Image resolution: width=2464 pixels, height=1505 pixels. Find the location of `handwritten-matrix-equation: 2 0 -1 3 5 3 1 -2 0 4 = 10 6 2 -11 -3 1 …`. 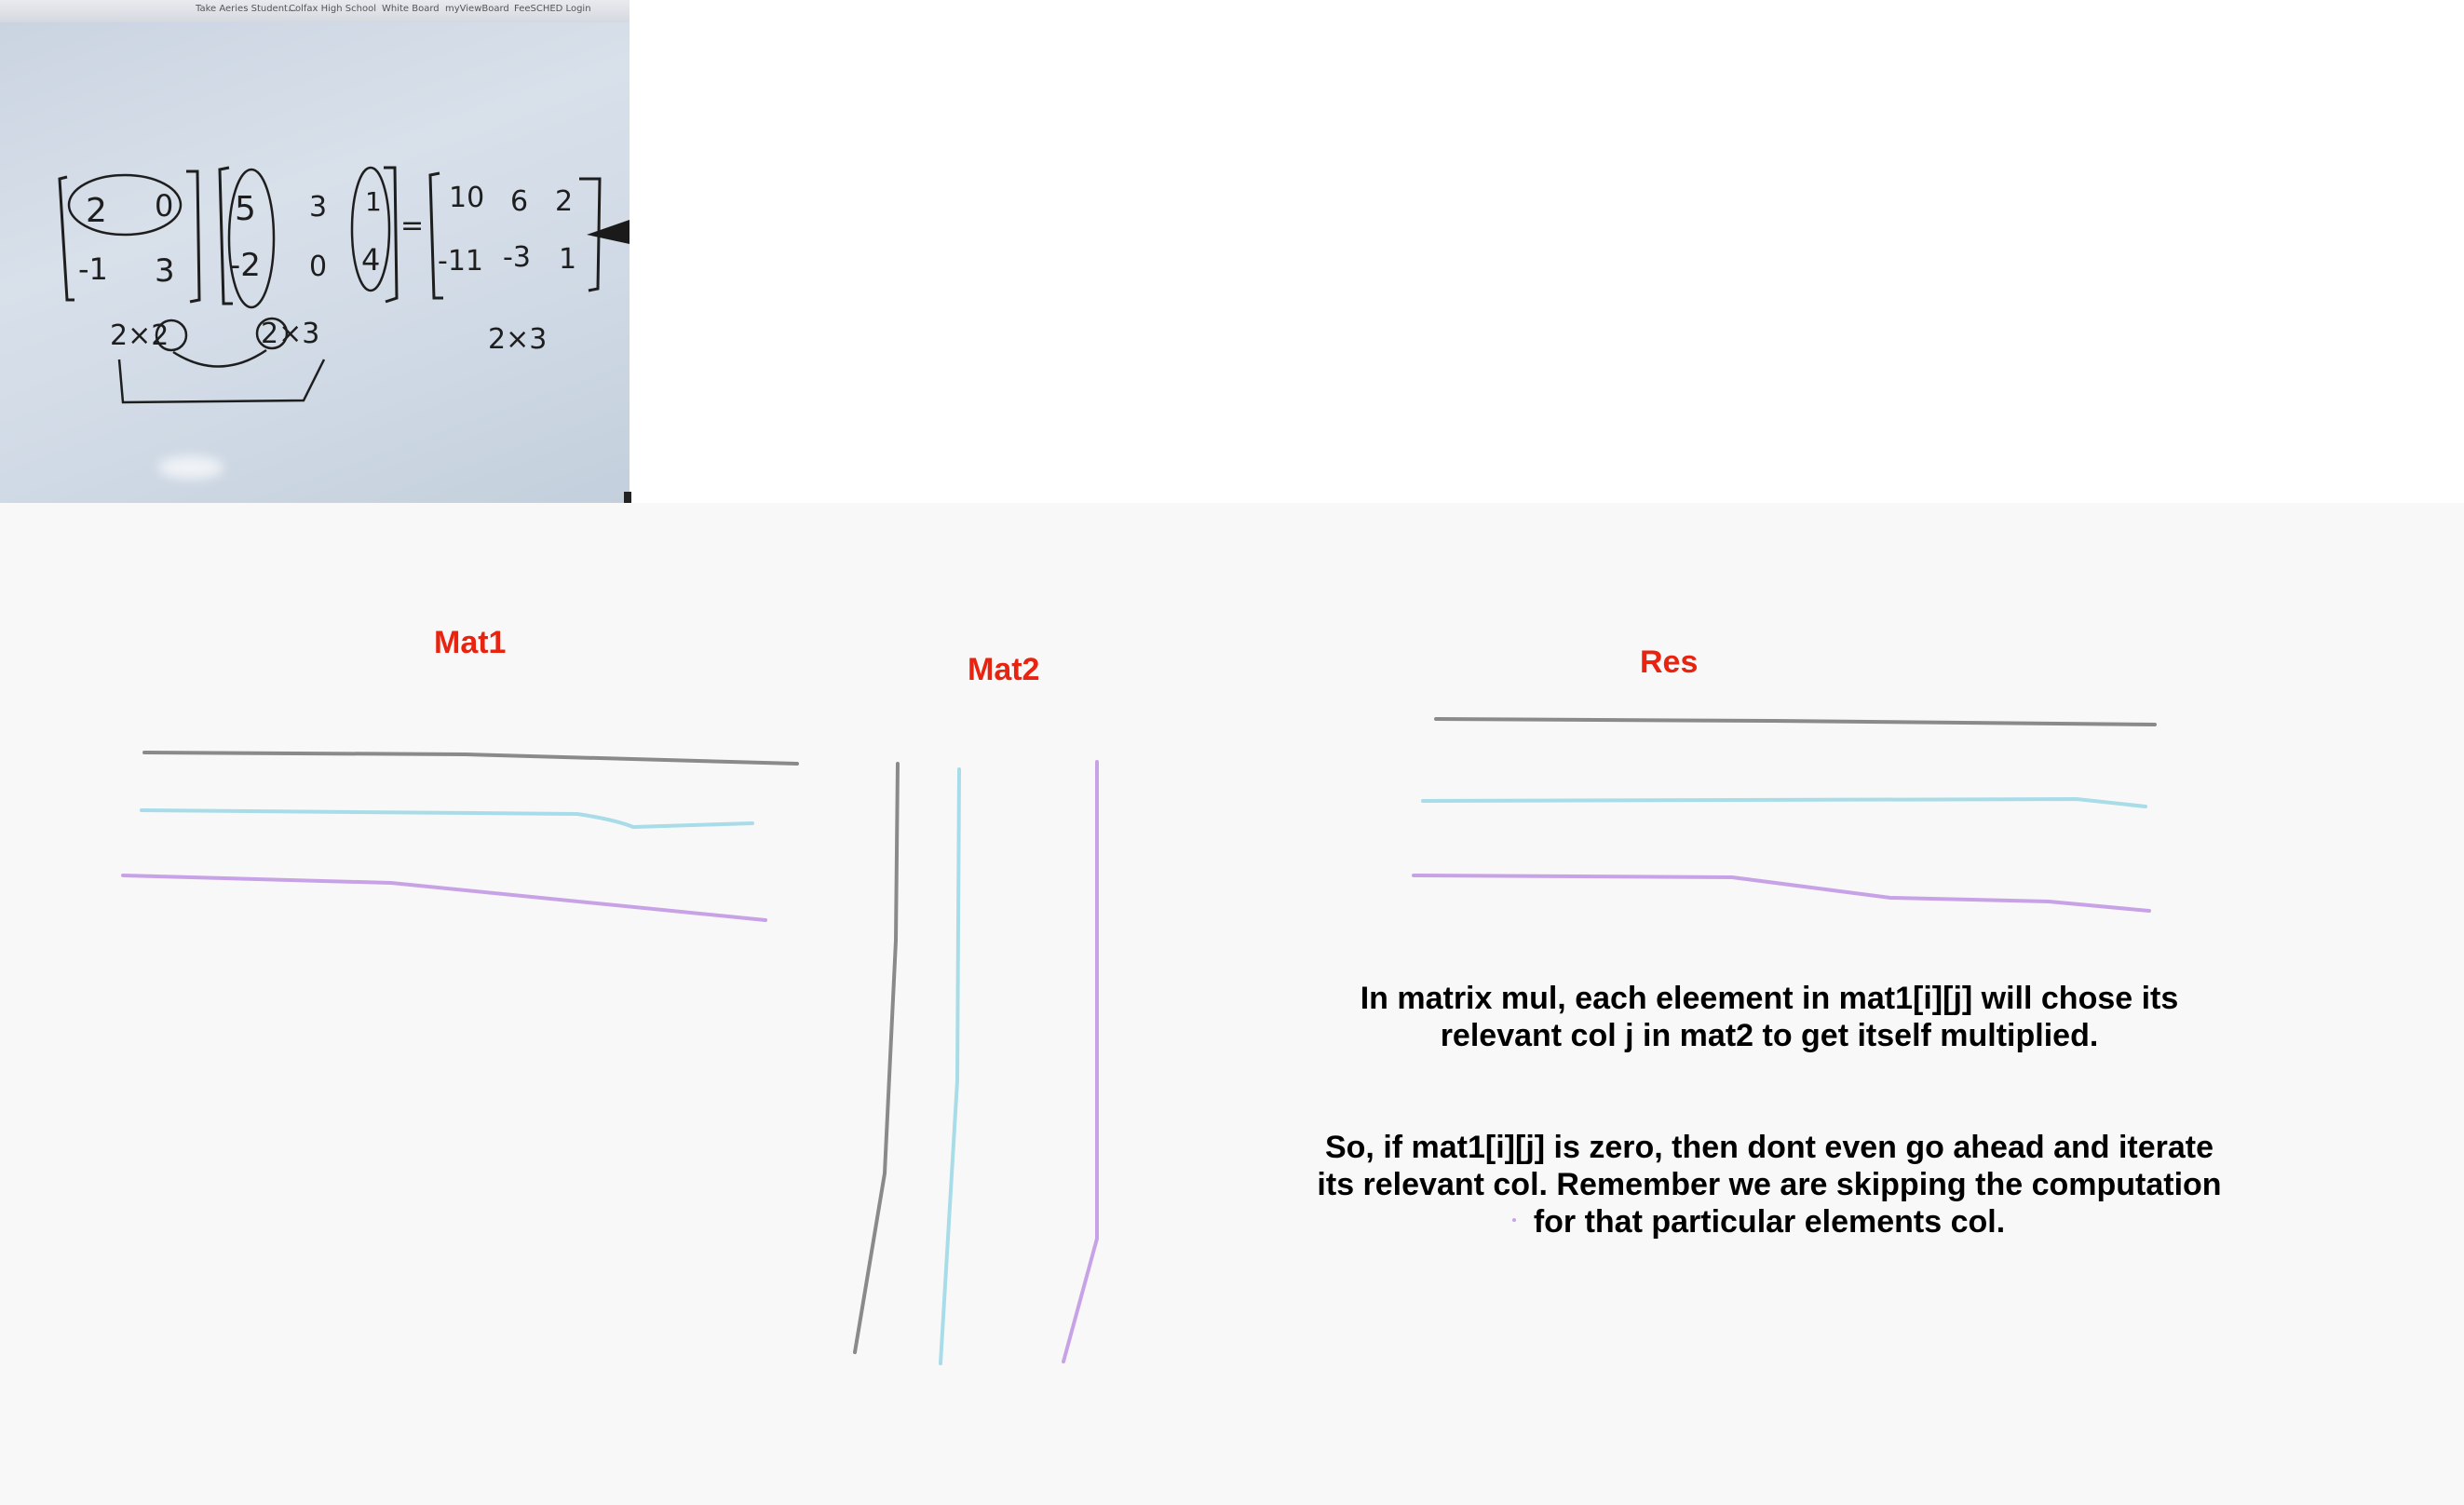

handwritten-matrix-equation: 2 0 -1 3 5 3 1 -2 0 4 = 10 6 2 -11 -3 1 … is located at coordinates (344, 285).